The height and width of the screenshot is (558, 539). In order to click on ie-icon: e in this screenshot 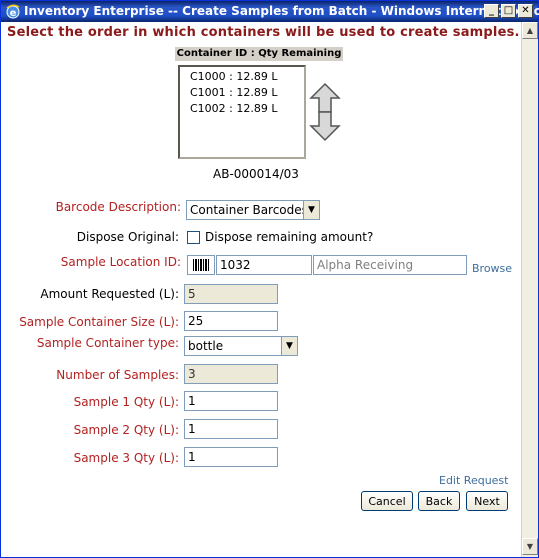, I will do `click(13, 11)`.